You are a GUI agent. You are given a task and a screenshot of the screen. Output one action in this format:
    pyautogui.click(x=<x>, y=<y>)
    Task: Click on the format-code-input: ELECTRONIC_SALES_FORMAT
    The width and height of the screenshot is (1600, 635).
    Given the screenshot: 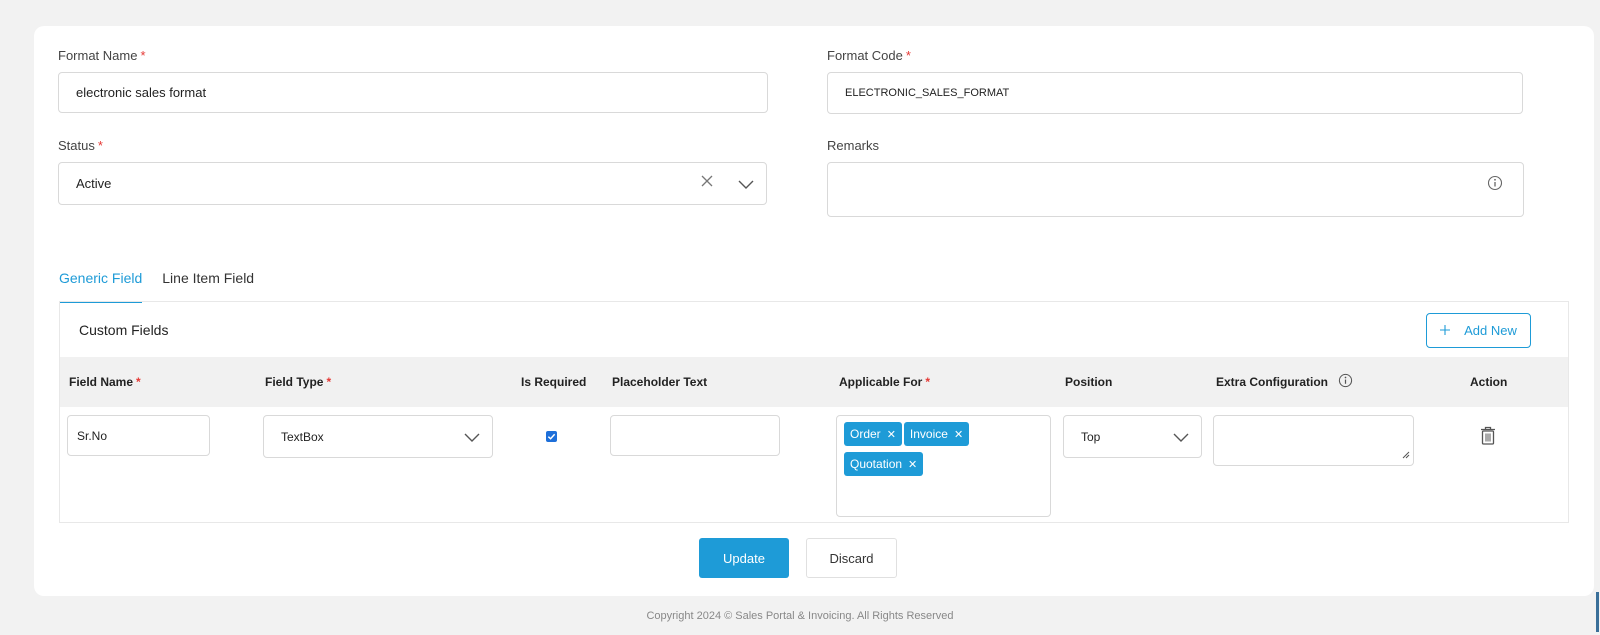 What is the action you would take?
    pyautogui.click(x=1175, y=93)
    